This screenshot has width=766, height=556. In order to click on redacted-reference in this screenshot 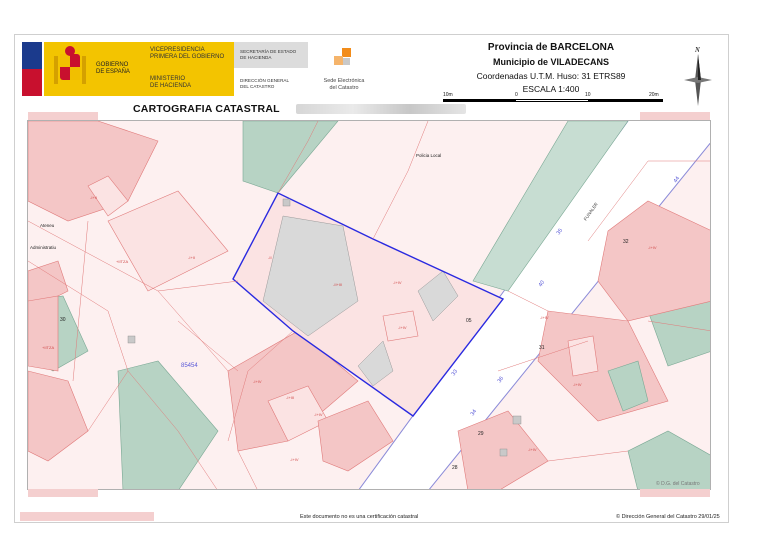, I will do `click(381, 109)`.